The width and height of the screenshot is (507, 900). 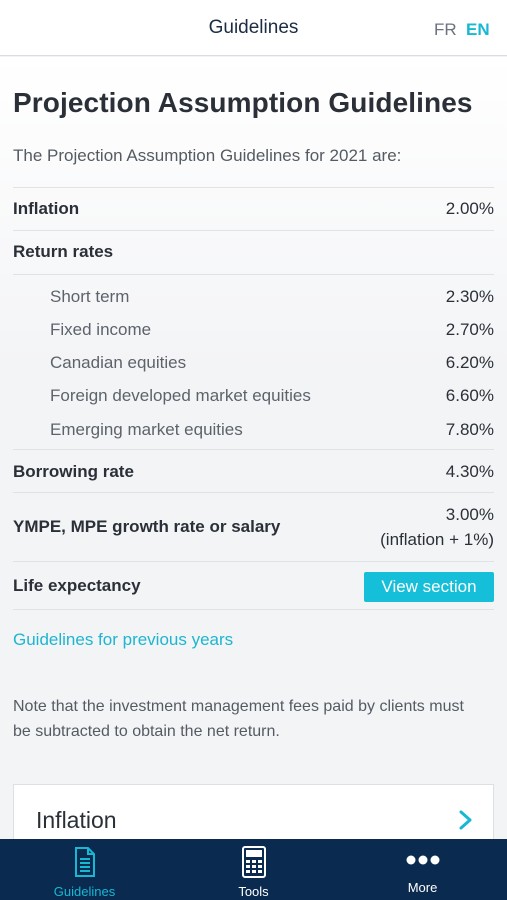 I want to click on screen-title: Guidelines, so click(x=253, y=27).